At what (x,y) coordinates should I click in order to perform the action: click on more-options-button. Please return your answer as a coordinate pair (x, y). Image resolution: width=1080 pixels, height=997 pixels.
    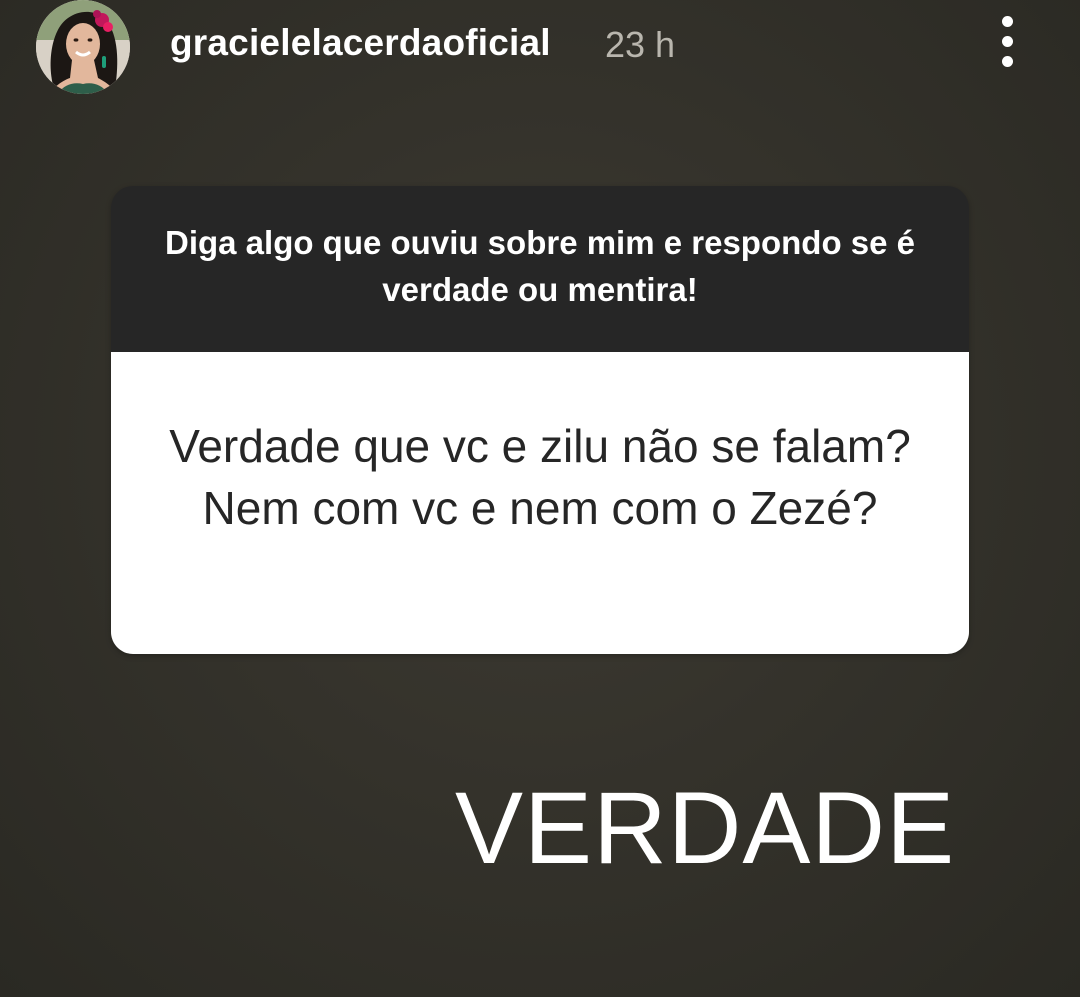
    Looking at the image, I should click on (1008, 42).